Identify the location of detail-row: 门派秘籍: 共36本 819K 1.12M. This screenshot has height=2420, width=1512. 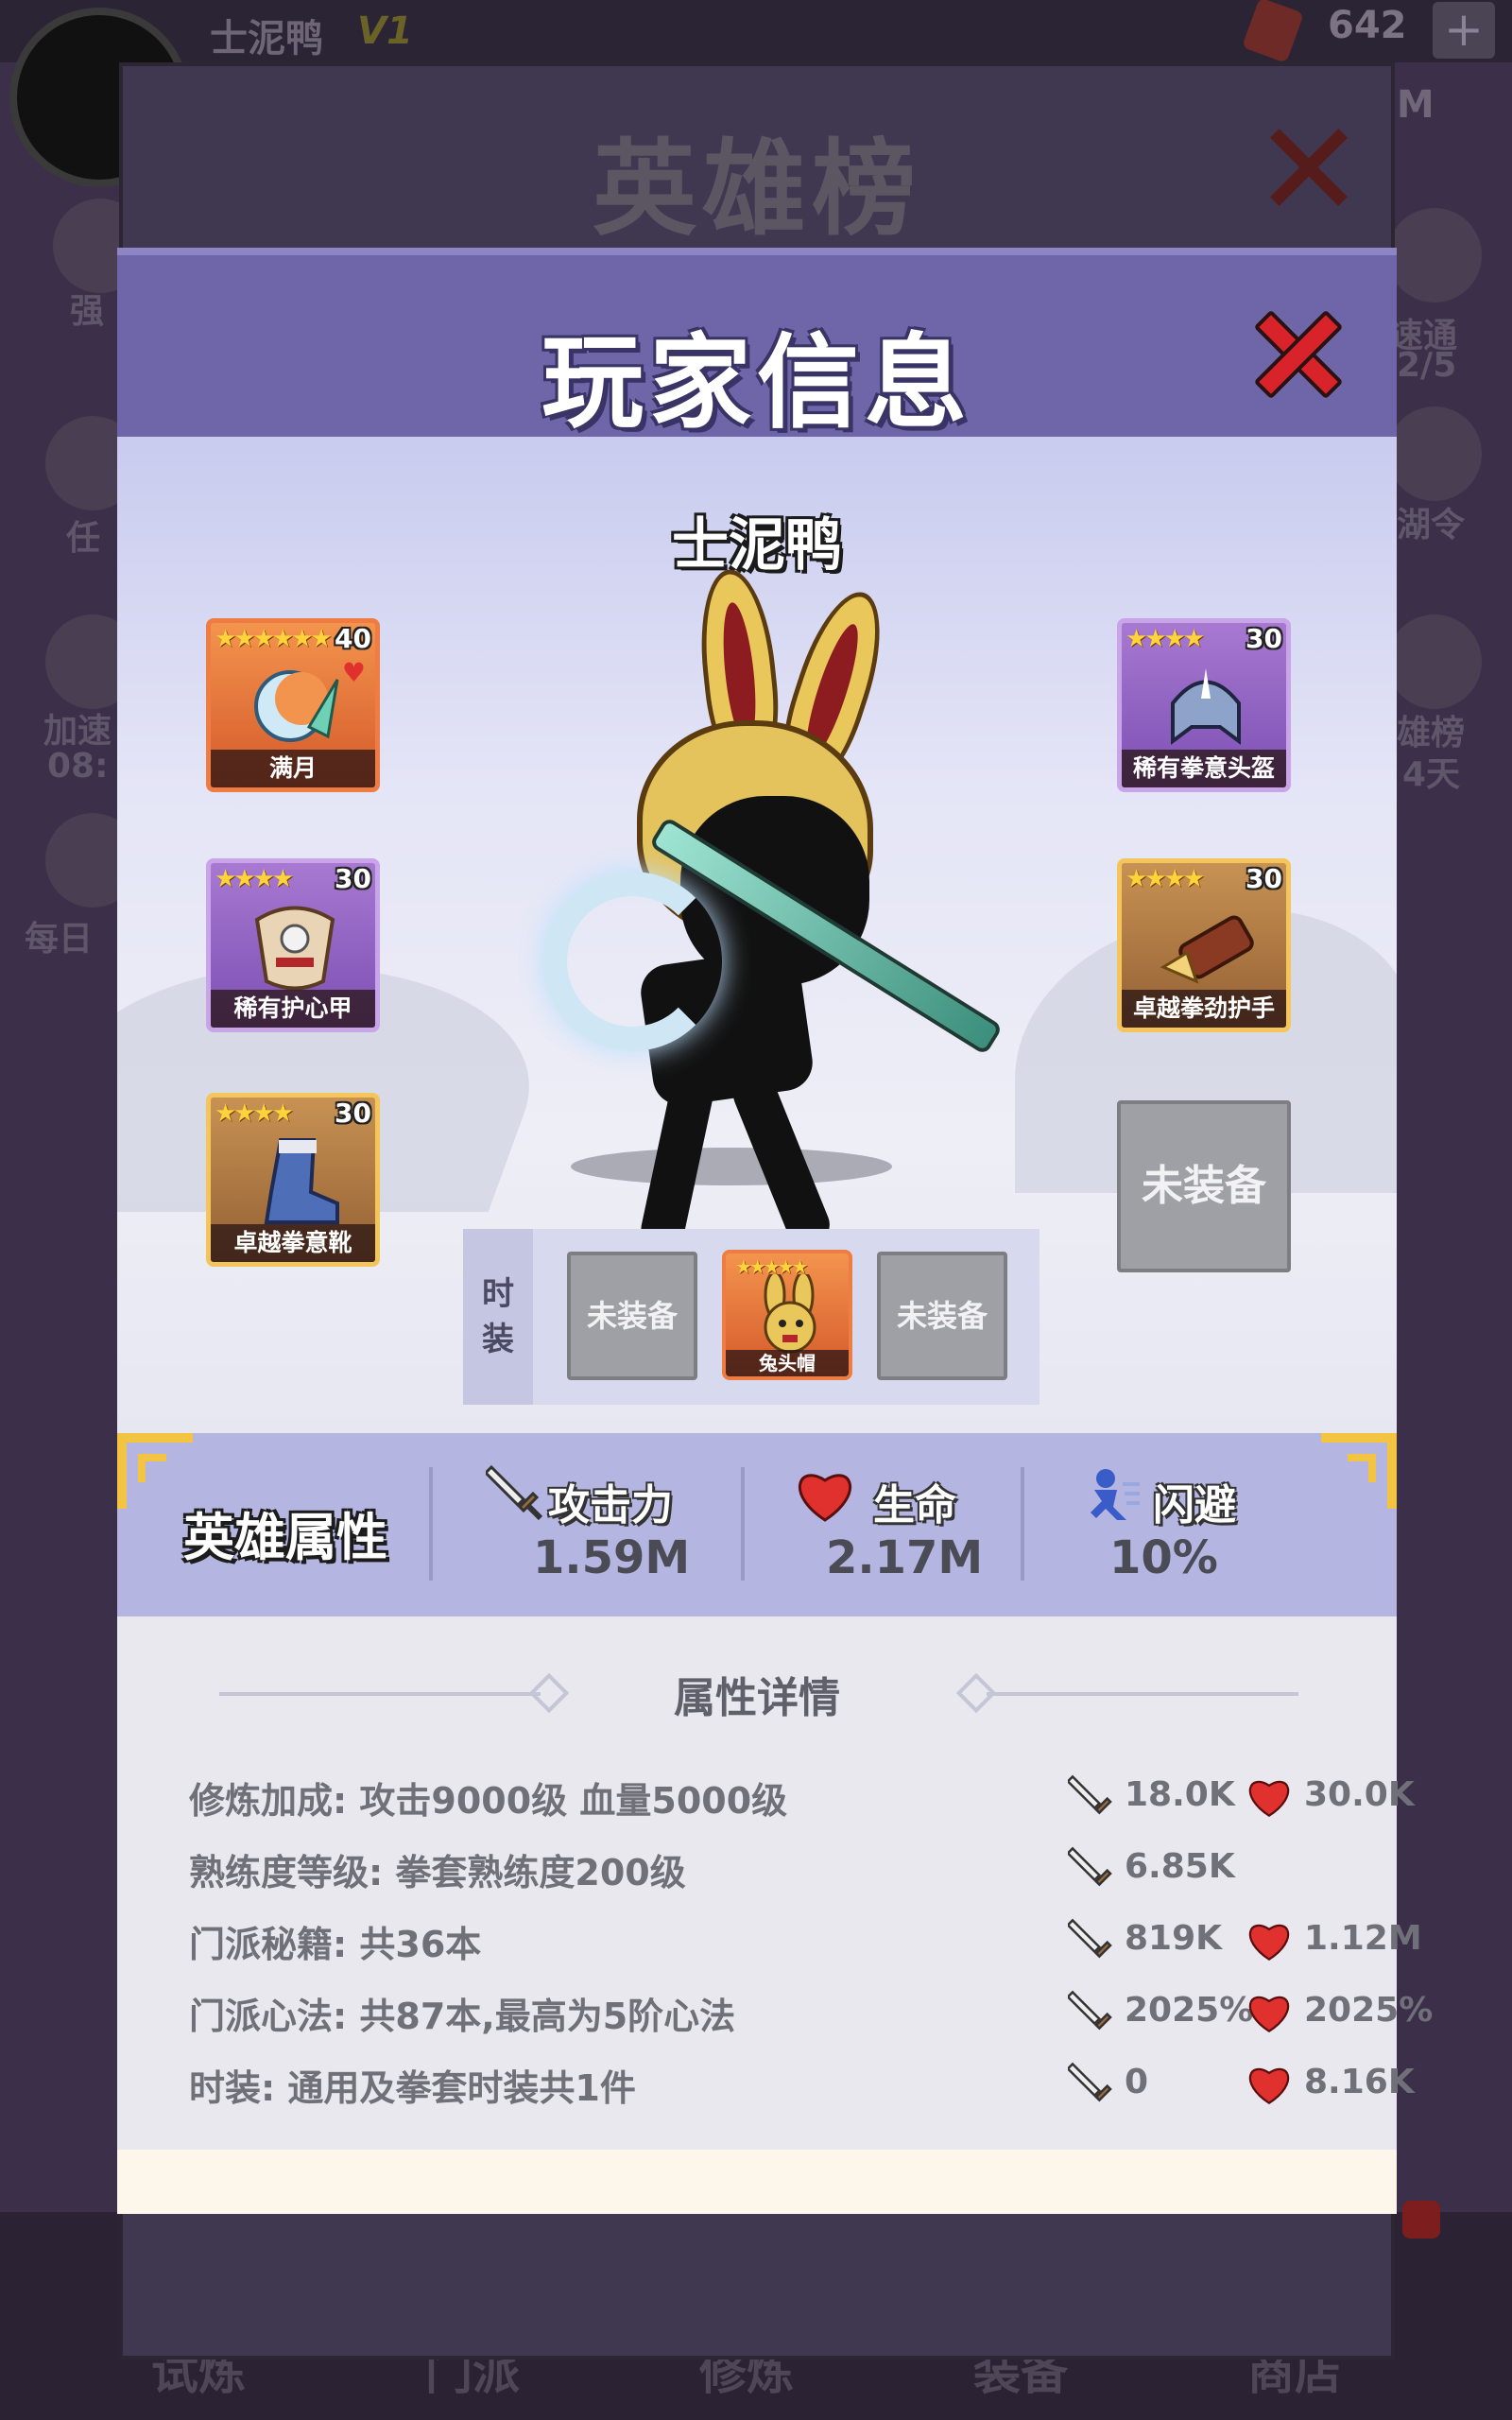
(805, 1942).